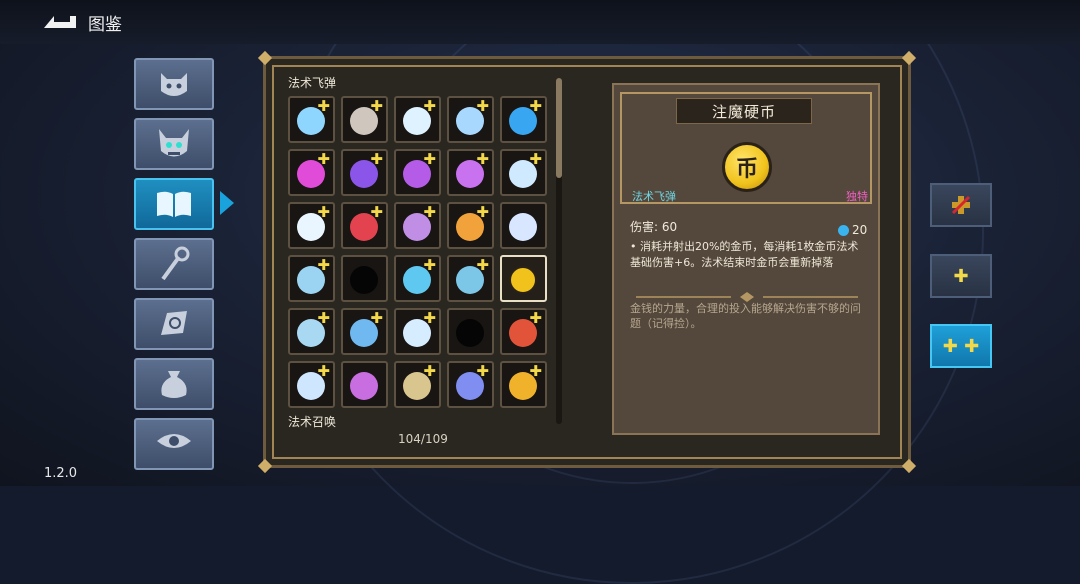 Image resolution: width=1080 pixels, height=584 pixels. Describe the element at coordinates (423, 439) in the screenshot. I see `collection-count: 104/109` at that location.